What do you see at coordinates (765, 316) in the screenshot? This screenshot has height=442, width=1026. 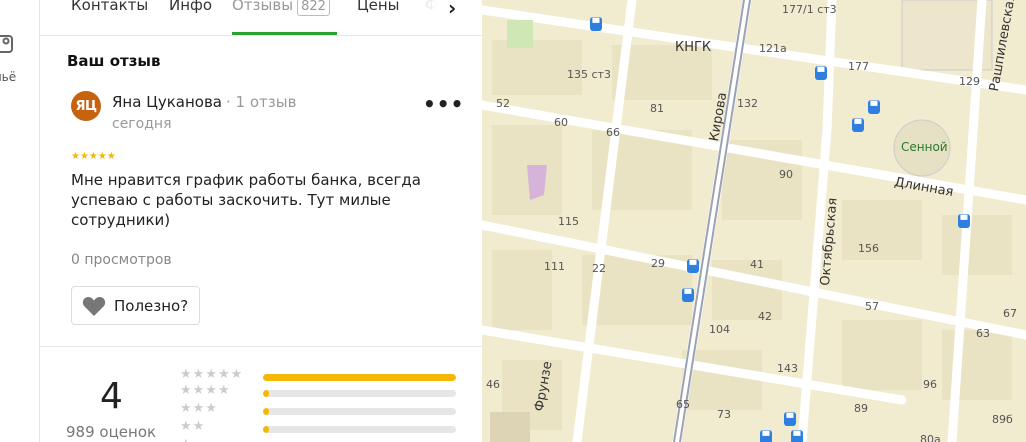 I see `map-house-number: 42` at bounding box center [765, 316].